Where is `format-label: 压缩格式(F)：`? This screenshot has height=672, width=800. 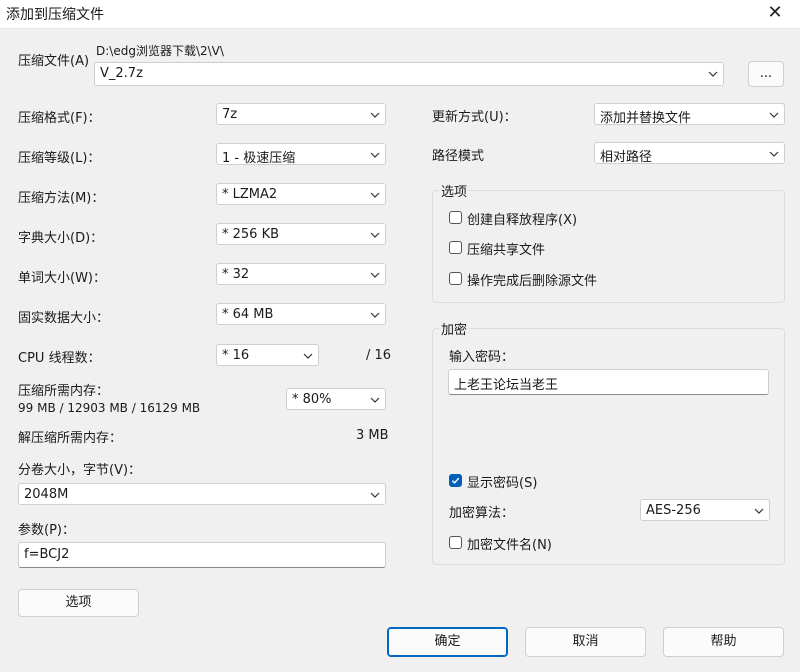 format-label: 压缩格式(F)： is located at coordinates (59, 118).